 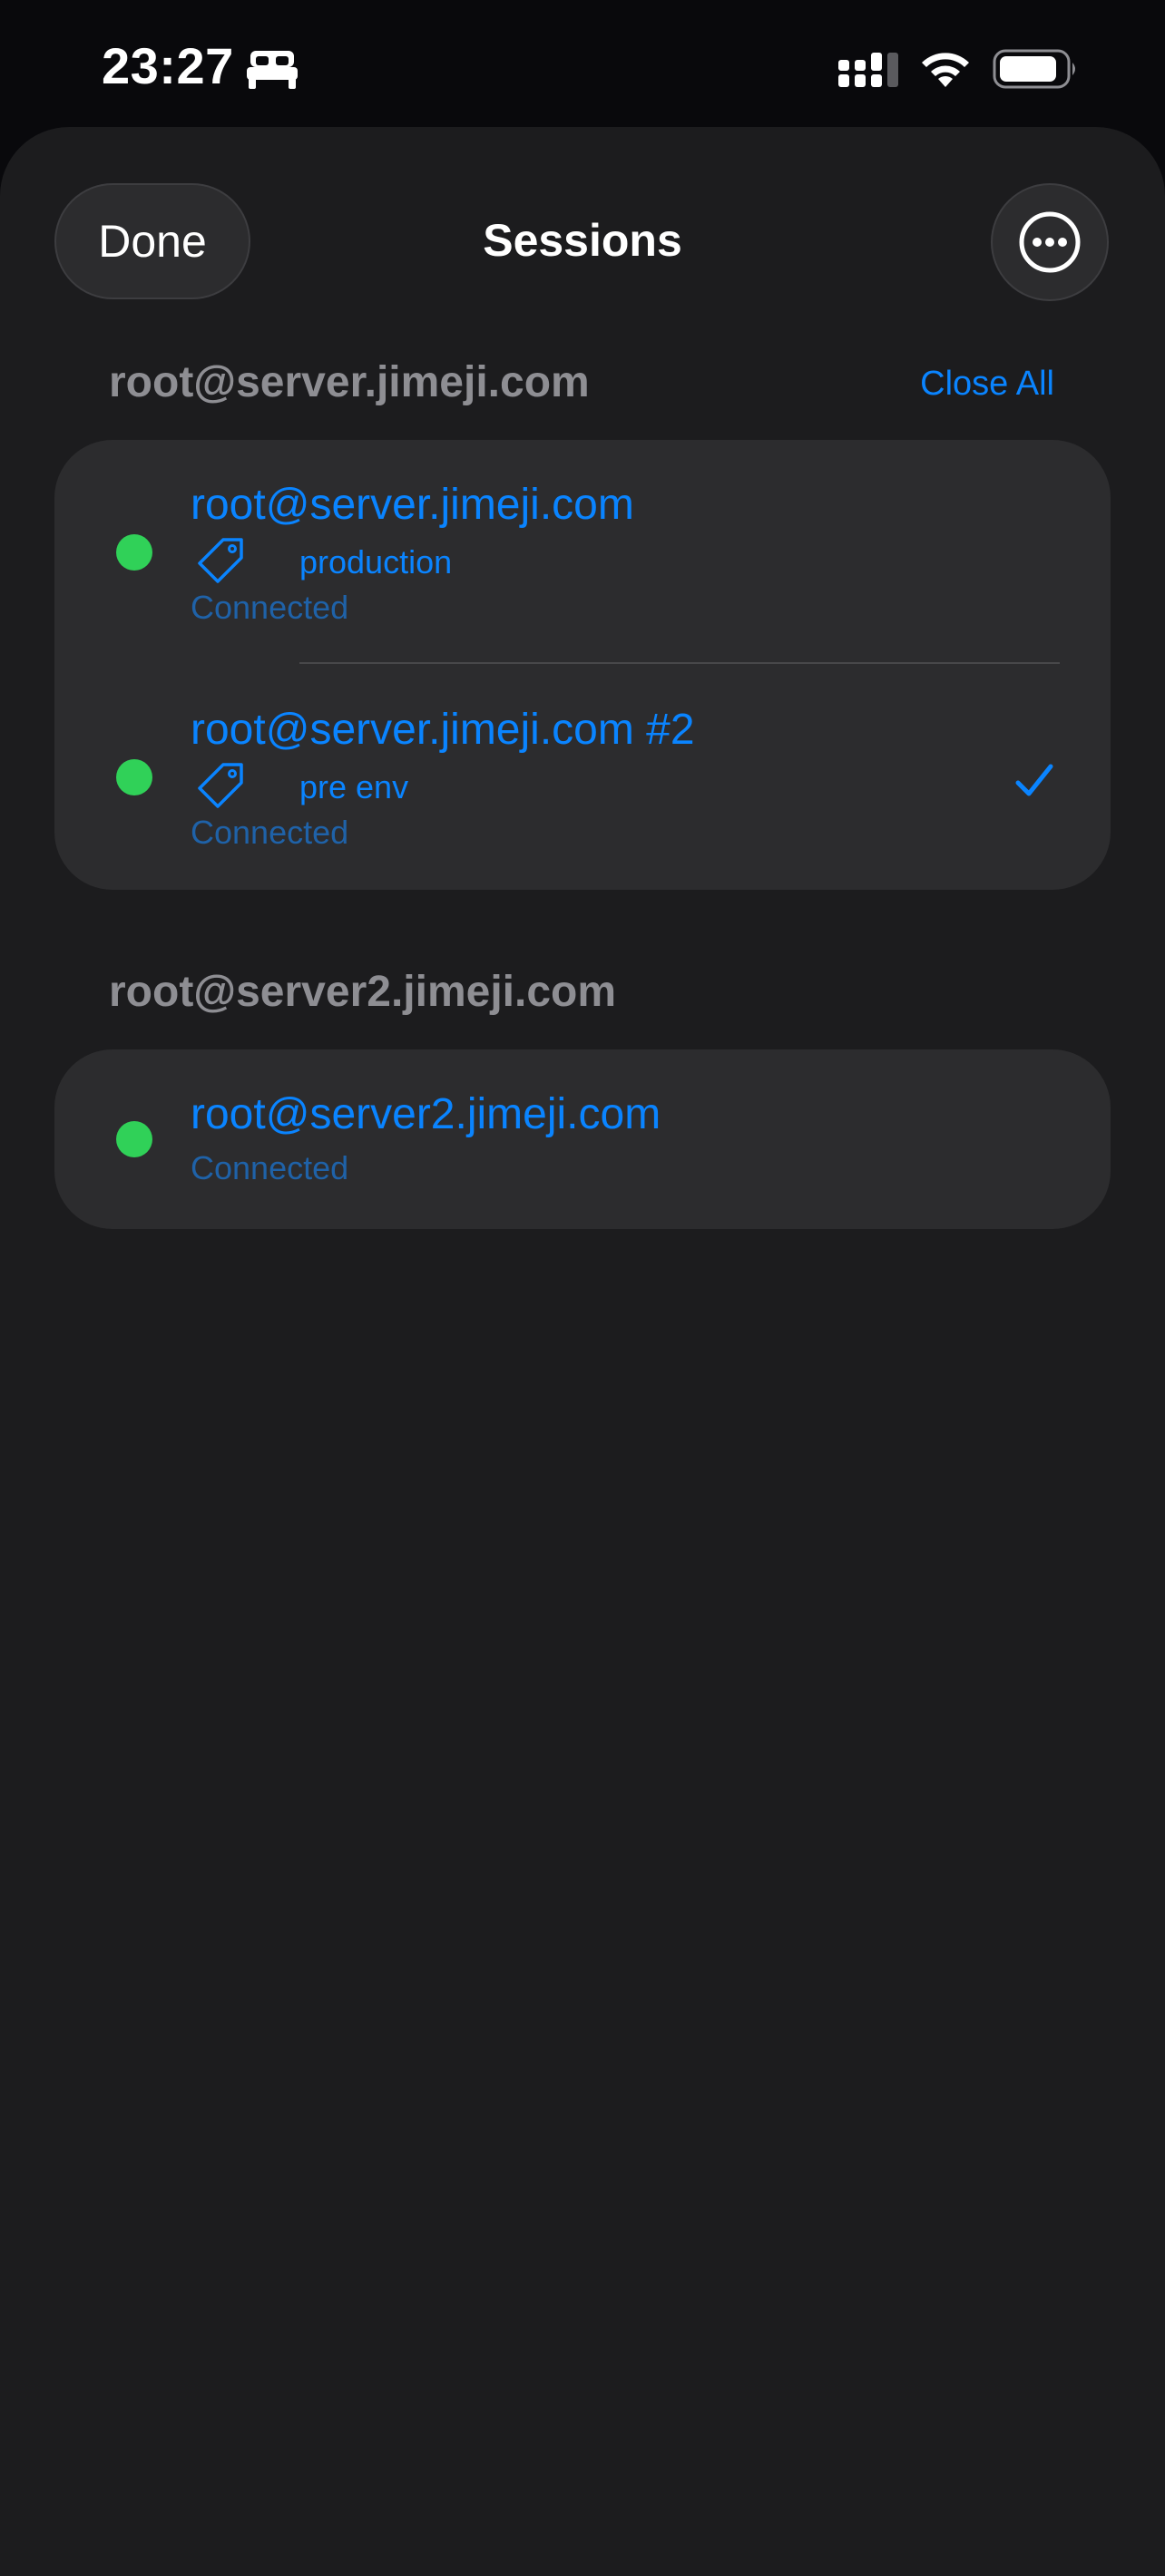 I want to click on session-tag: pre env, so click(x=354, y=786).